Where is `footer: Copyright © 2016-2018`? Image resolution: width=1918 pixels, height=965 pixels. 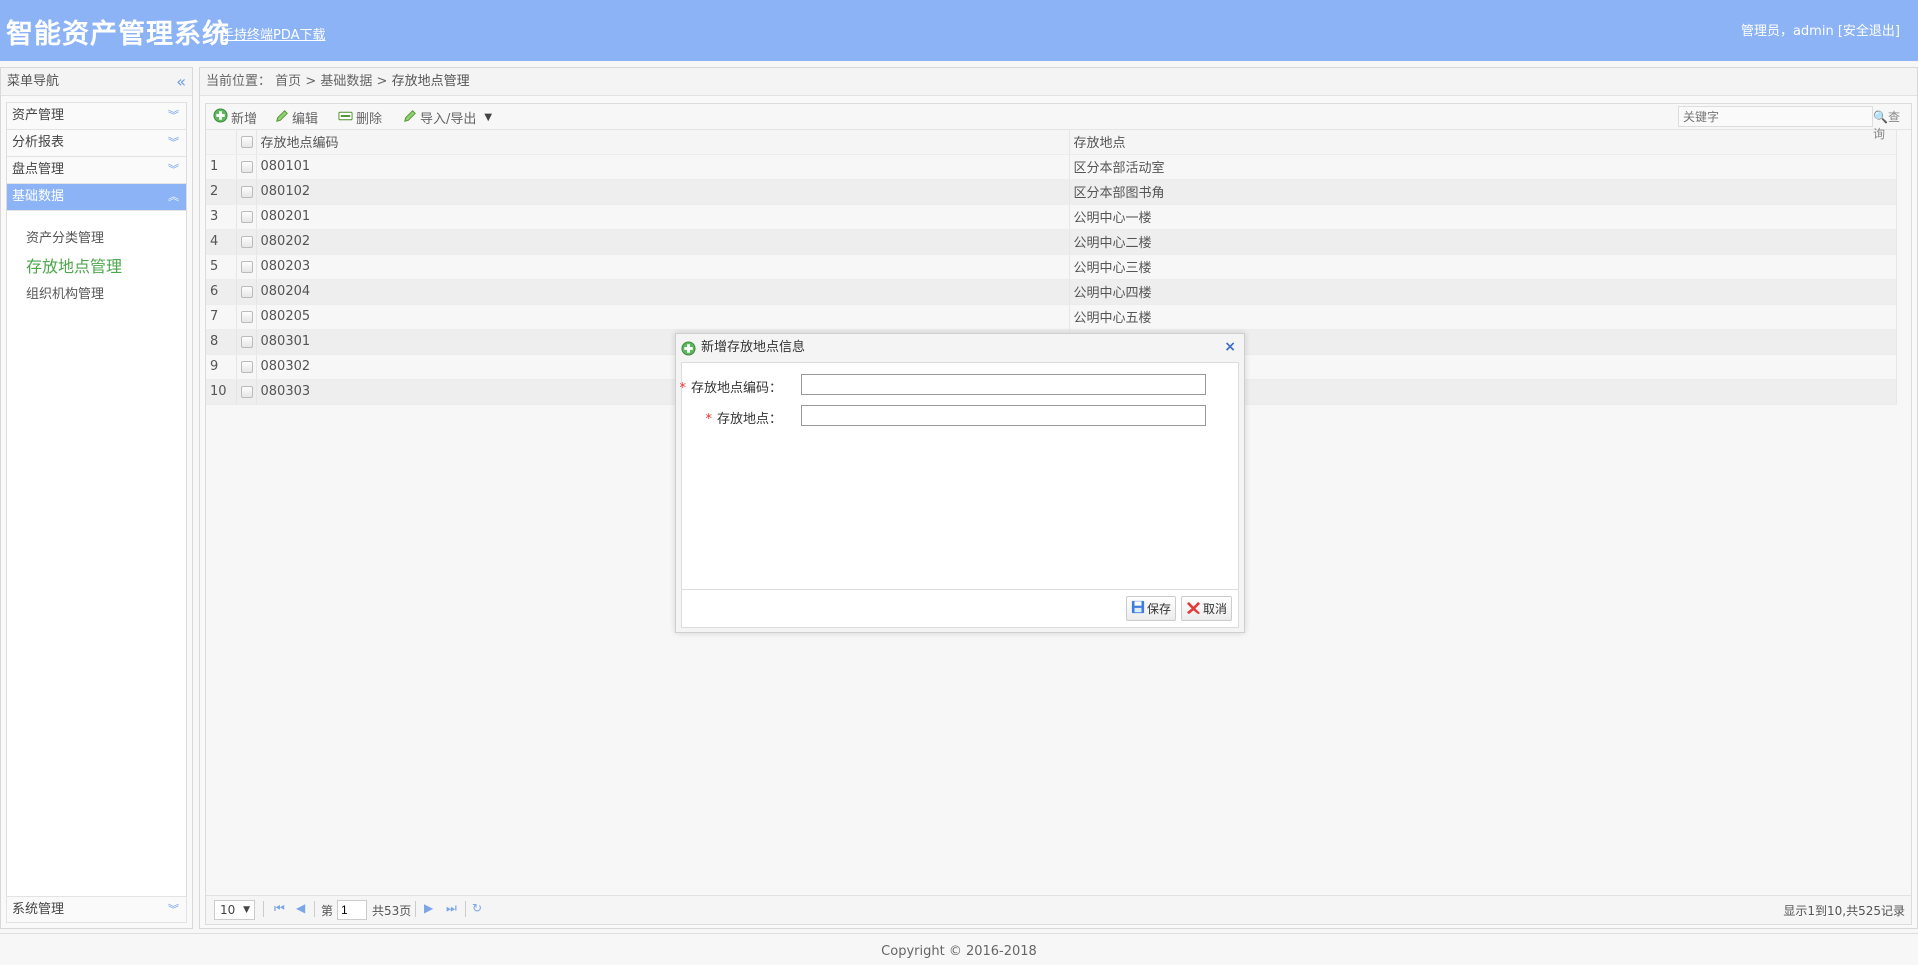
footer: Copyright © 2016-2018 is located at coordinates (959, 949).